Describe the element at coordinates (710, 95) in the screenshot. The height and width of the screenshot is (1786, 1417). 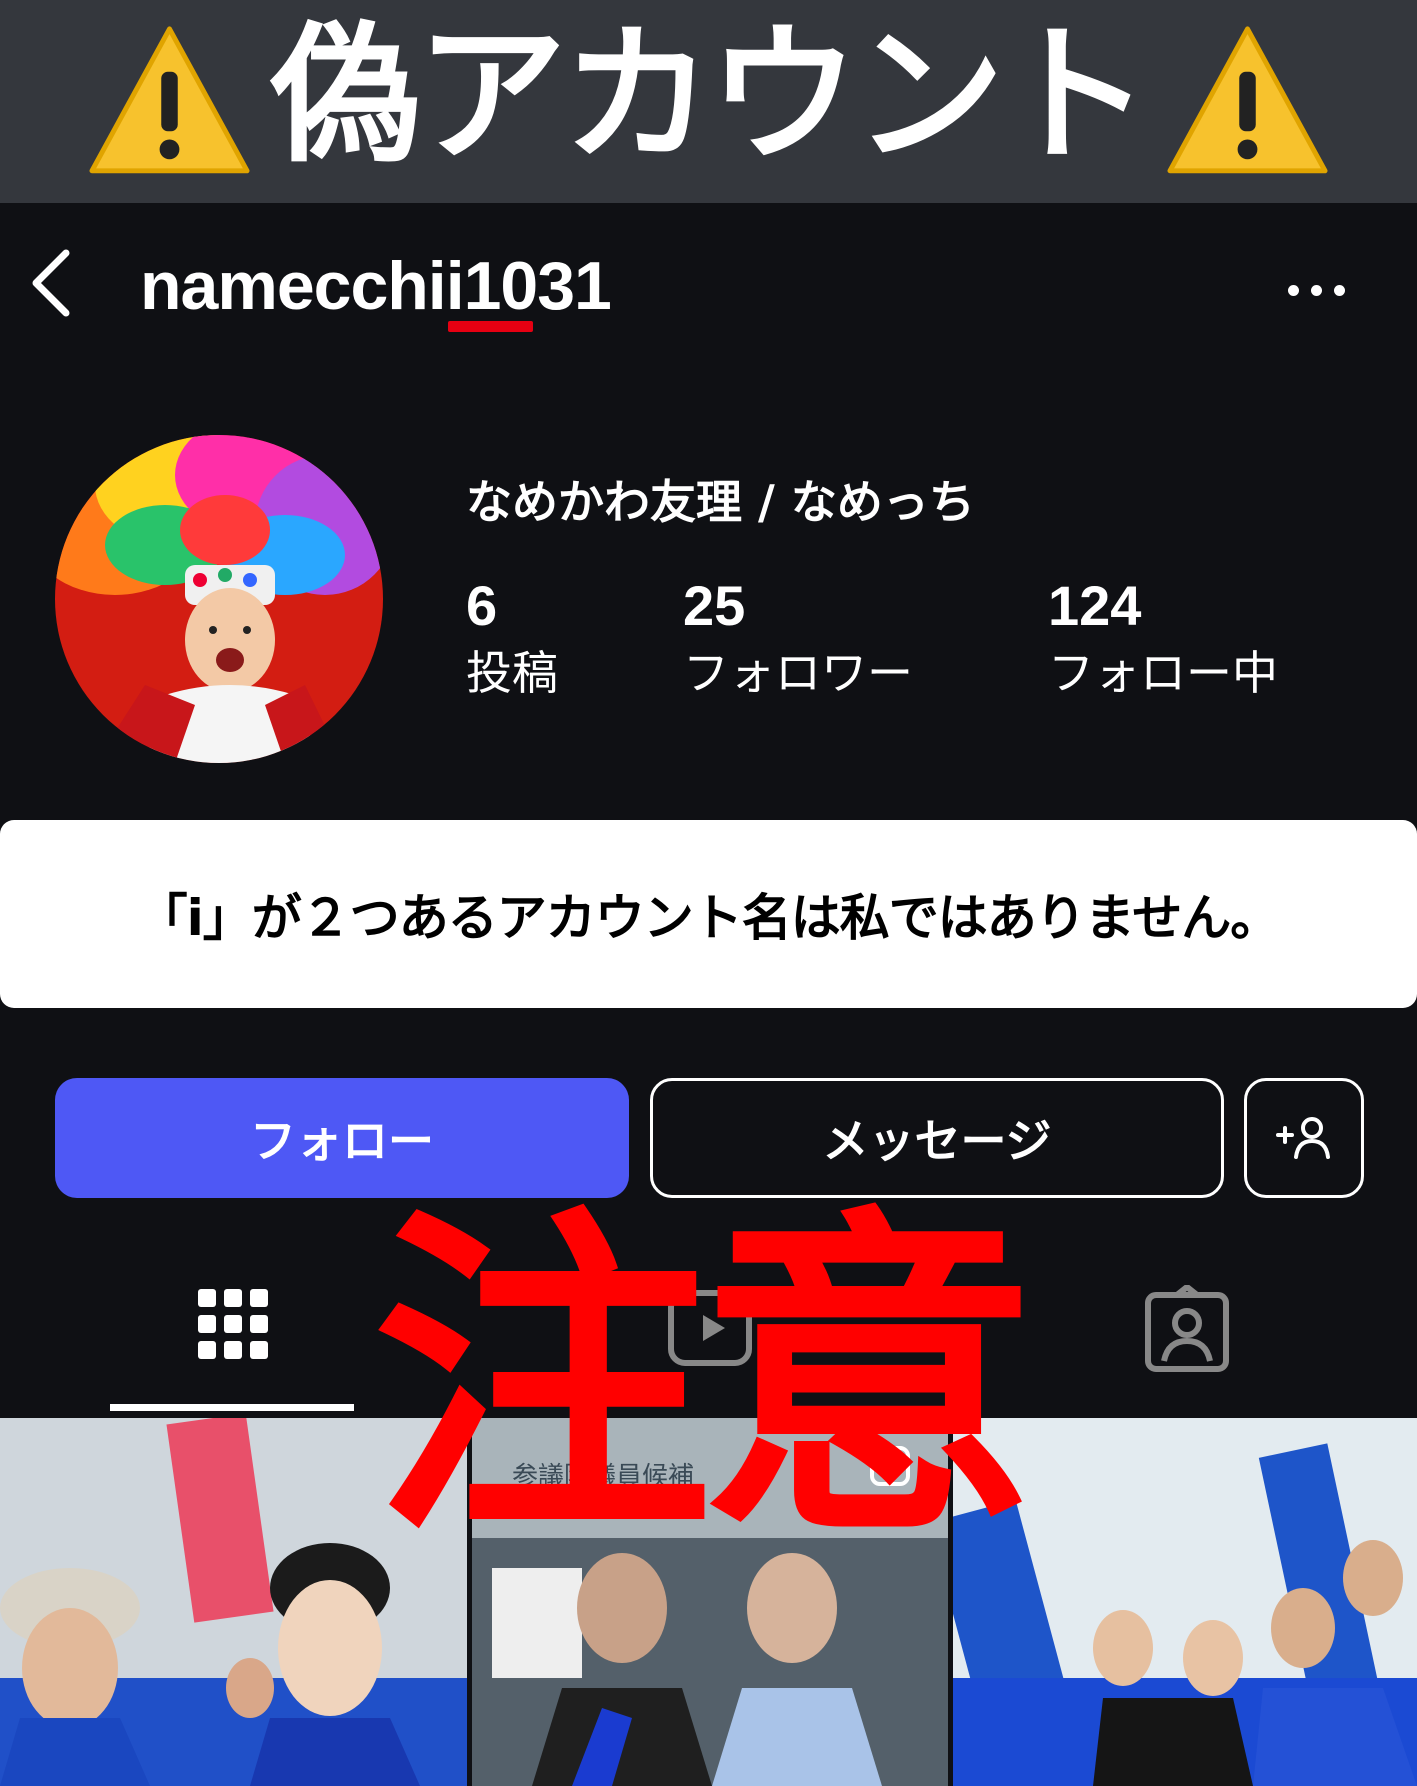
I see `banner-title: 偽アカウント` at that location.